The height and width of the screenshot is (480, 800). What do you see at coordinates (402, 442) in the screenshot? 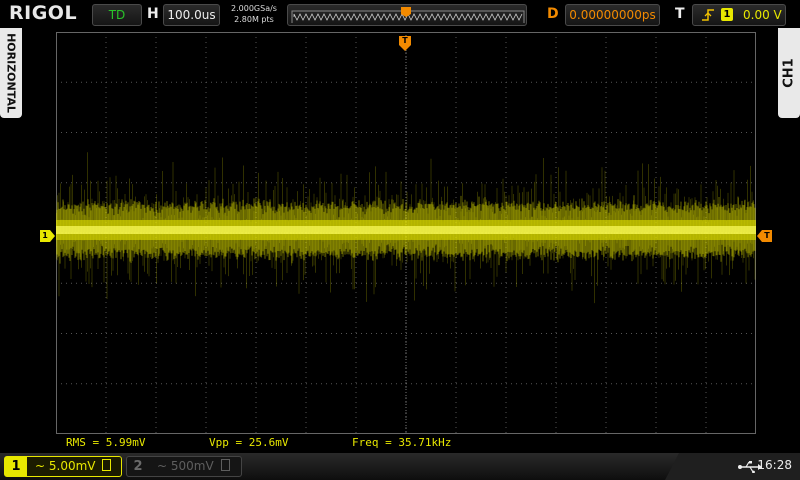
I see `frequency-measurement: Freq = 35.71kHz` at bounding box center [402, 442].